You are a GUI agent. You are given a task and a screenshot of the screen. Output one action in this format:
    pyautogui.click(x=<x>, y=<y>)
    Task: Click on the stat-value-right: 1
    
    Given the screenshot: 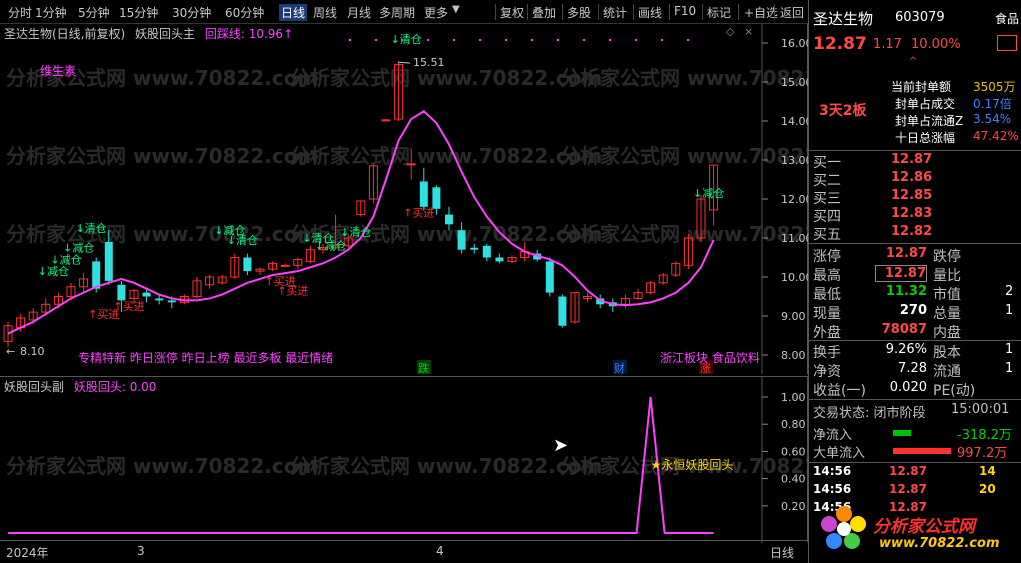 What is the action you would take?
    pyautogui.click(x=1009, y=310)
    